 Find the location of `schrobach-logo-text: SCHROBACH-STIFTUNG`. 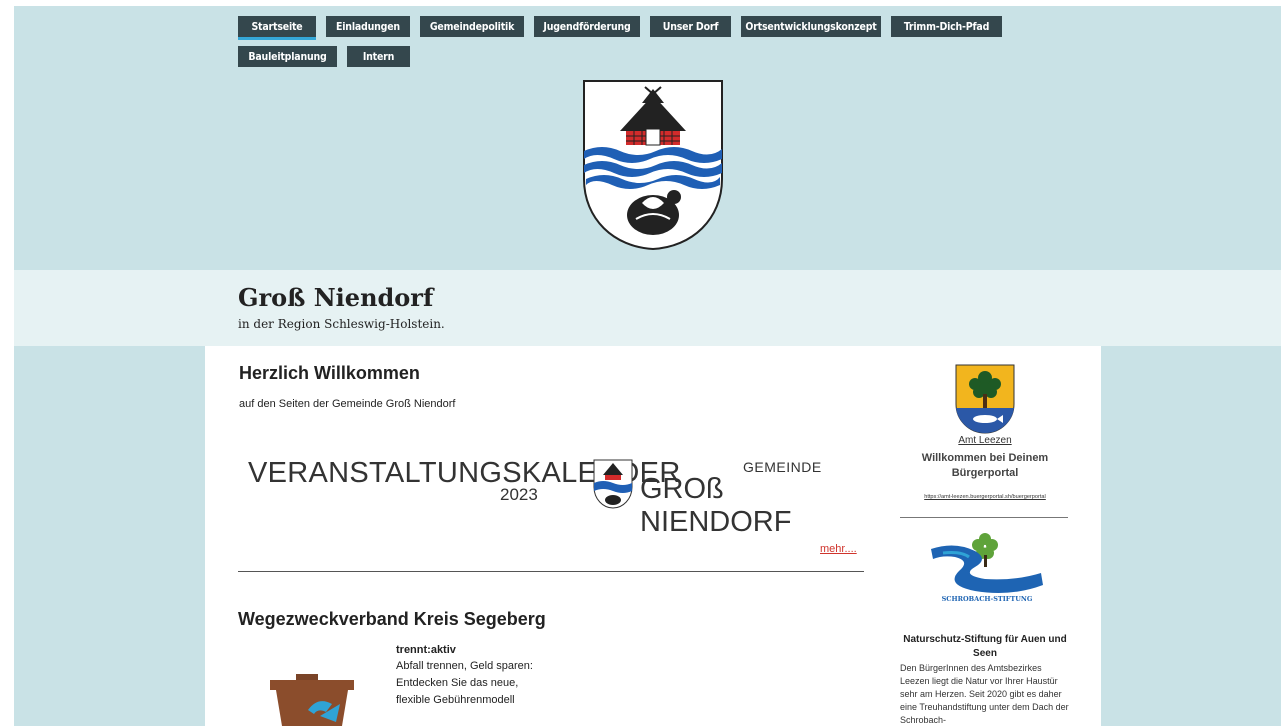

schrobach-logo-text: SCHROBACH-STIFTUNG is located at coordinates (987, 599).